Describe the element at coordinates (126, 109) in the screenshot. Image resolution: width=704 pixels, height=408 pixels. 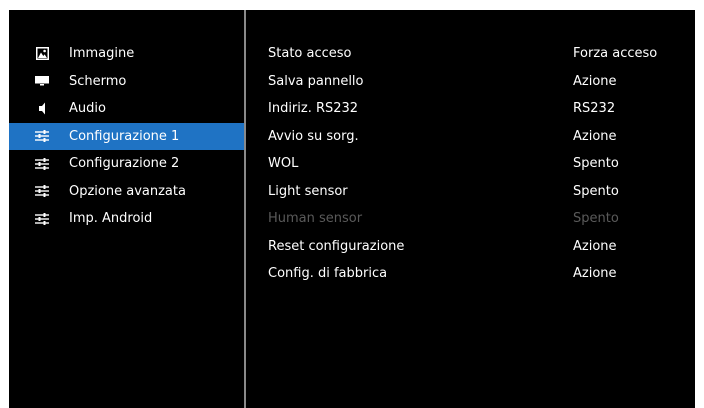
I see `sidebar-item-audio: Audio` at that location.